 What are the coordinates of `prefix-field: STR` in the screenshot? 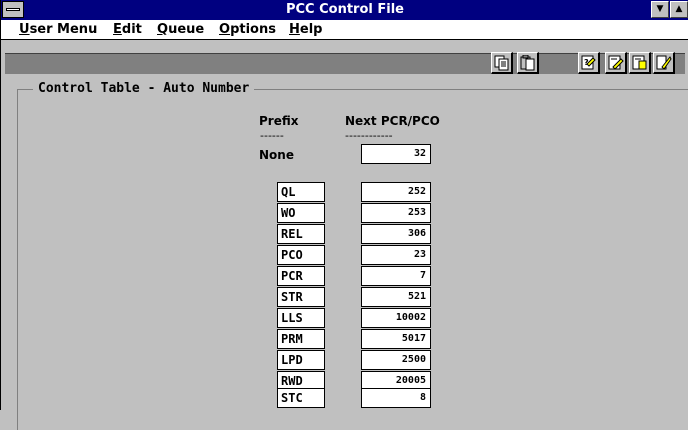 It's located at (301, 297).